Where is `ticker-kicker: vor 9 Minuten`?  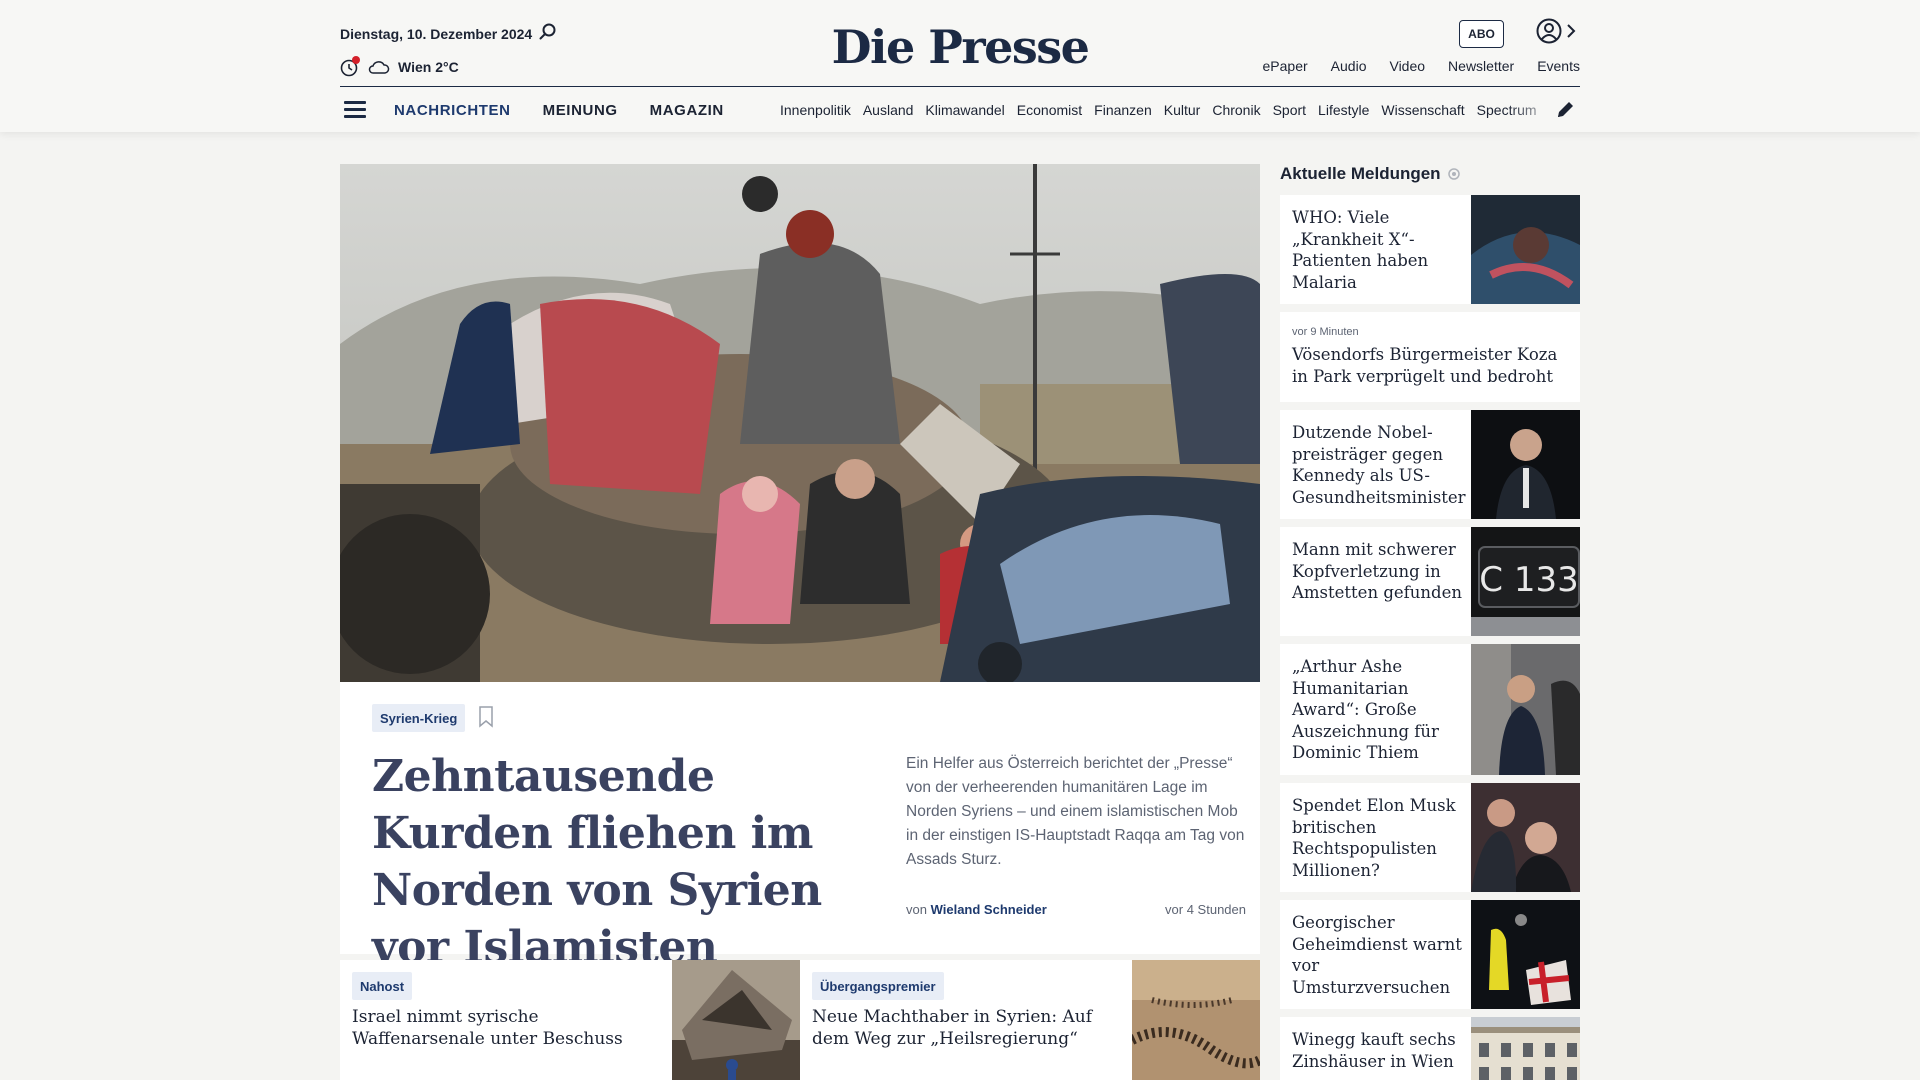
ticker-kicker: vor 9 Minuten is located at coordinates (1325, 332).